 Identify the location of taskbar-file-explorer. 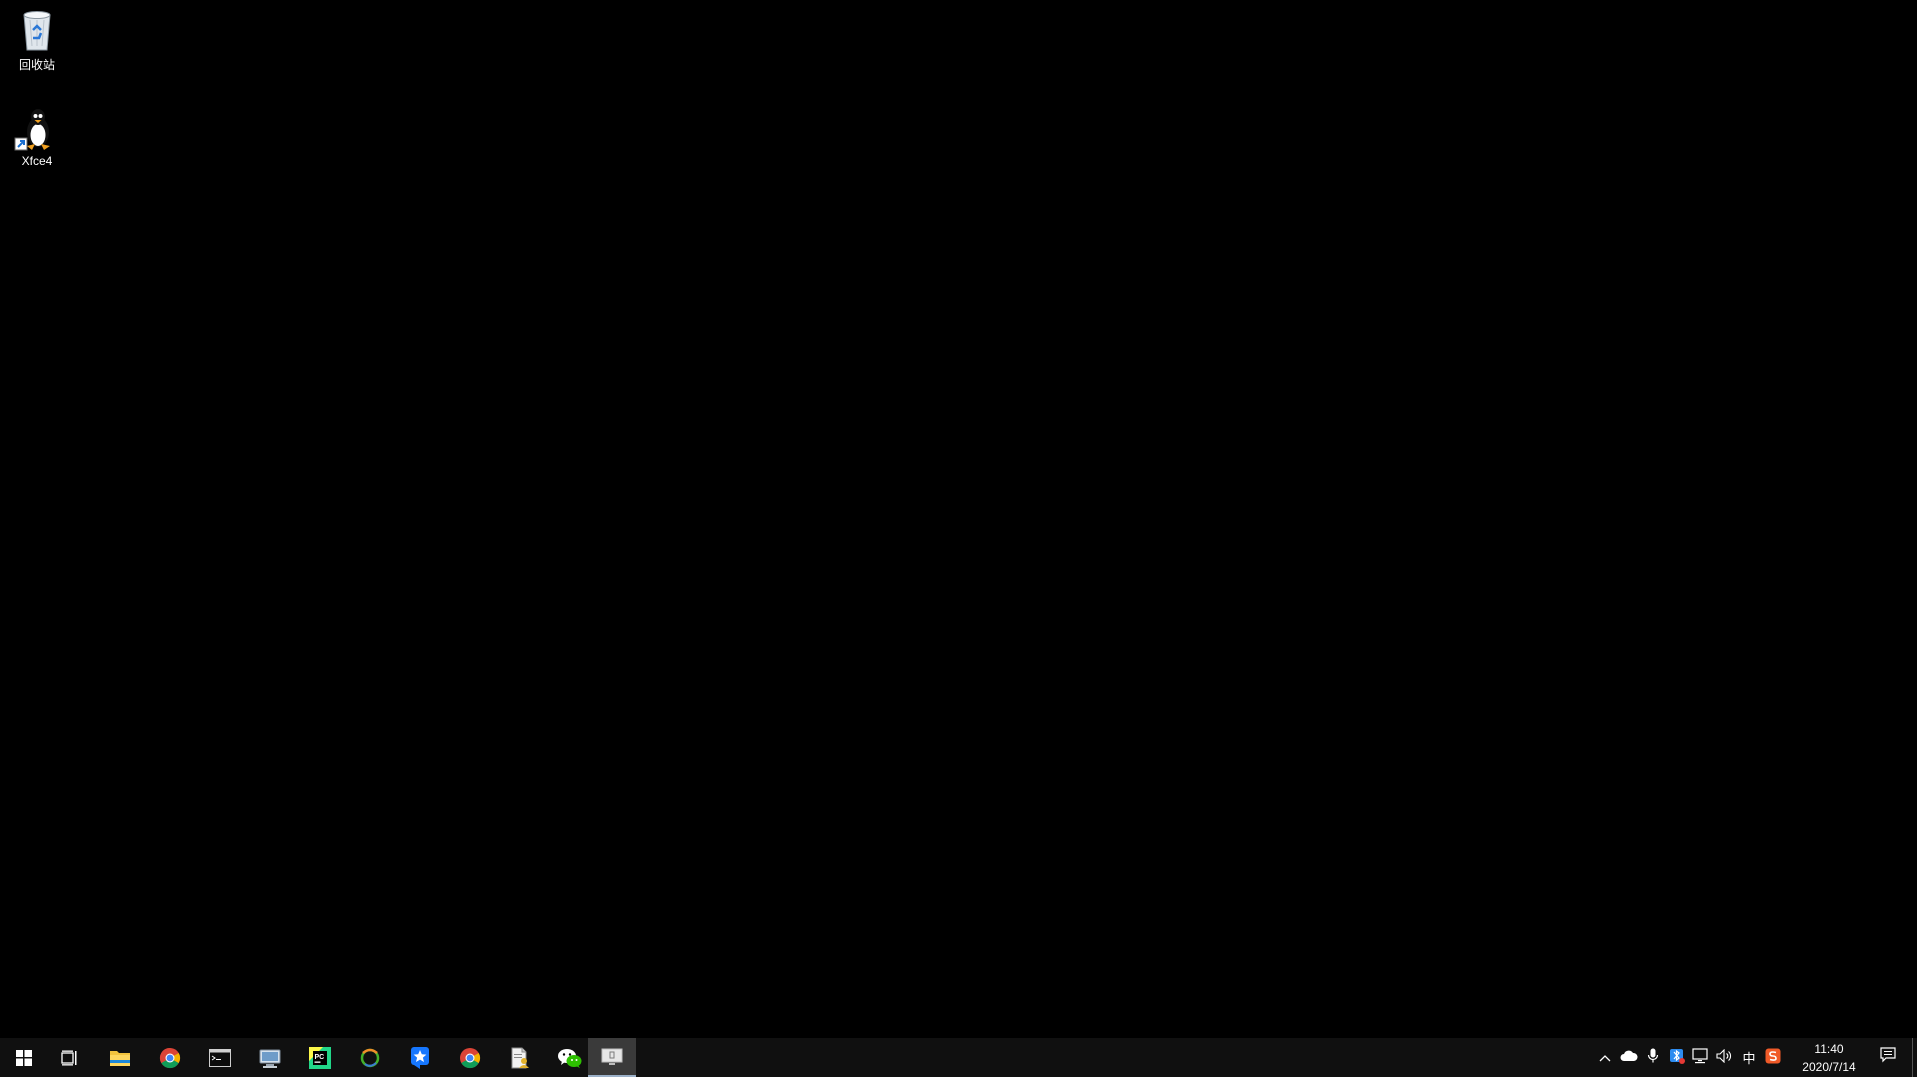
(120, 1057).